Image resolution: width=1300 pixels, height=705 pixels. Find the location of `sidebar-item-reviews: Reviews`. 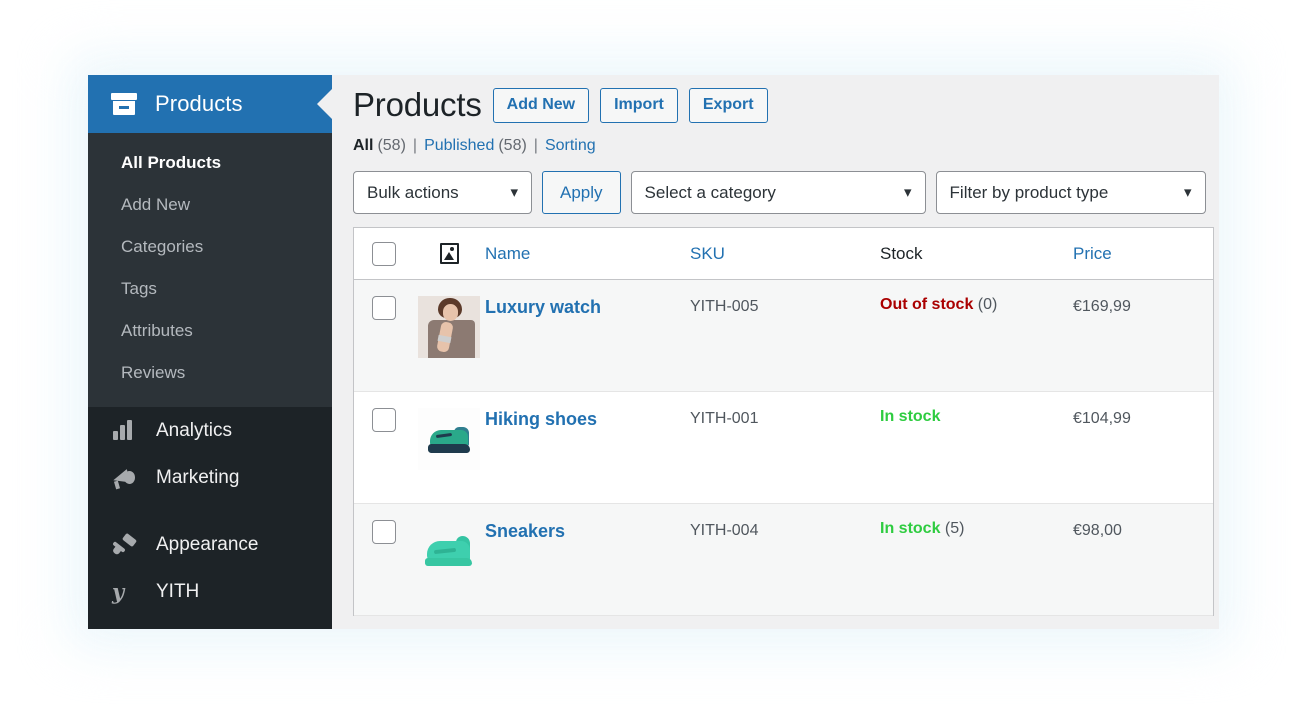

sidebar-item-reviews: Reviews is located at coordinates (210, 373).